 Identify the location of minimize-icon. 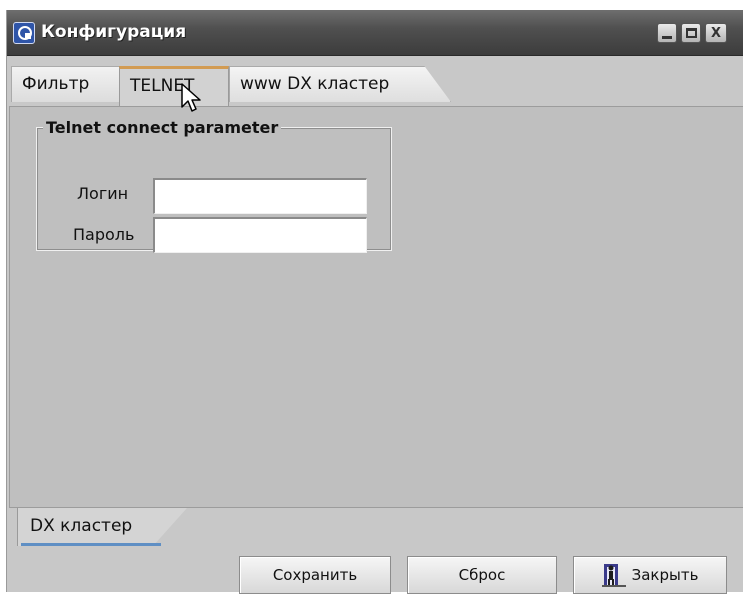
(667, 37).